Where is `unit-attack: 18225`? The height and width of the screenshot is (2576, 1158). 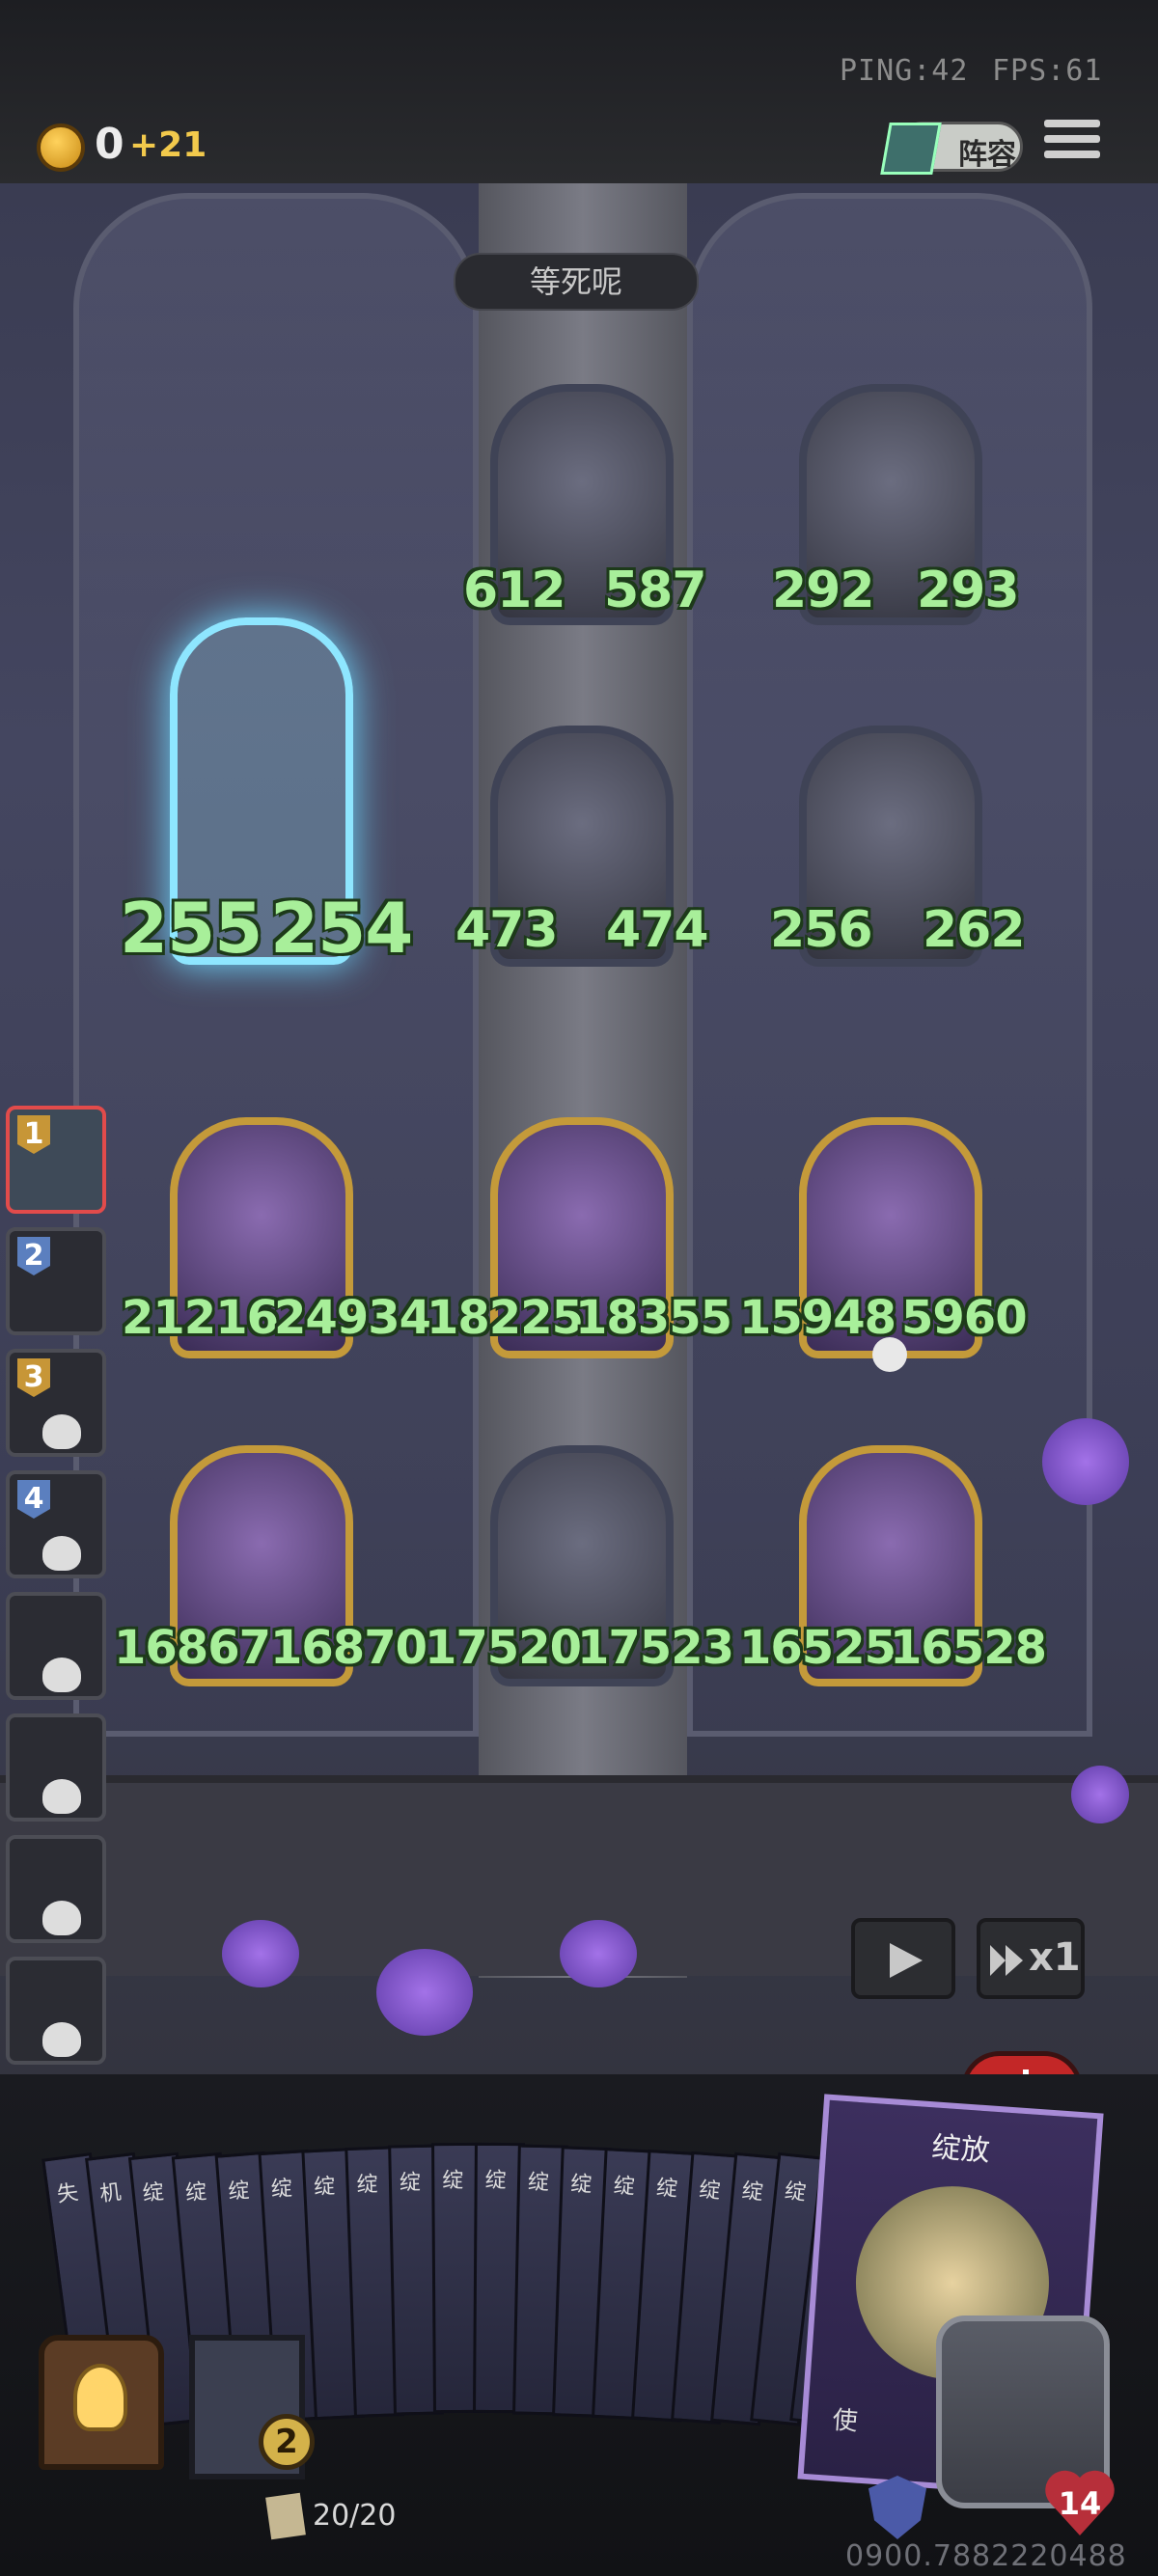 unit-attack: 18225 is located at coordinates (505, 1318).